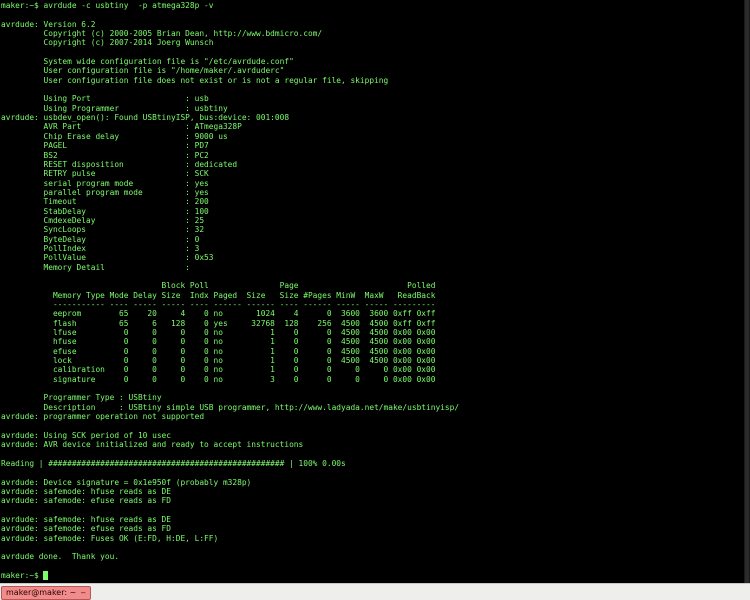  Describe the element at coordinates (105, 202) in the screenshot. I see `terminal-line: Timeout : 200` at that location.